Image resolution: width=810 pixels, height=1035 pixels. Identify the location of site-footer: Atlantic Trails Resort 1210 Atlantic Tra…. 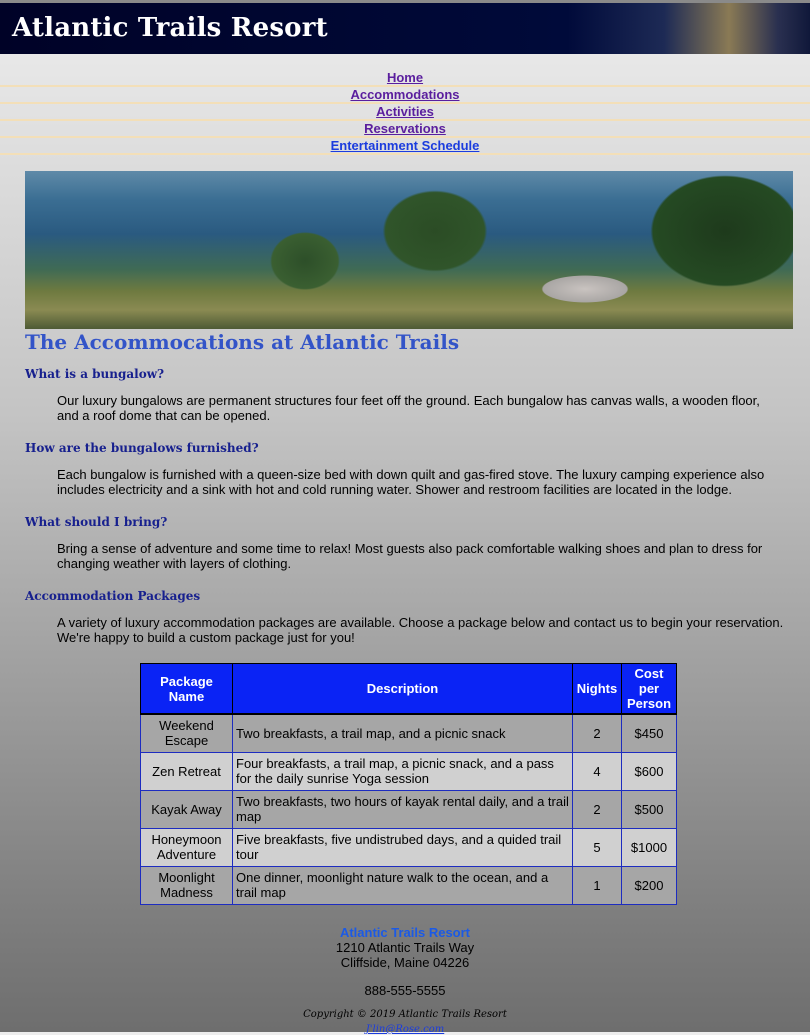
(405, 980).